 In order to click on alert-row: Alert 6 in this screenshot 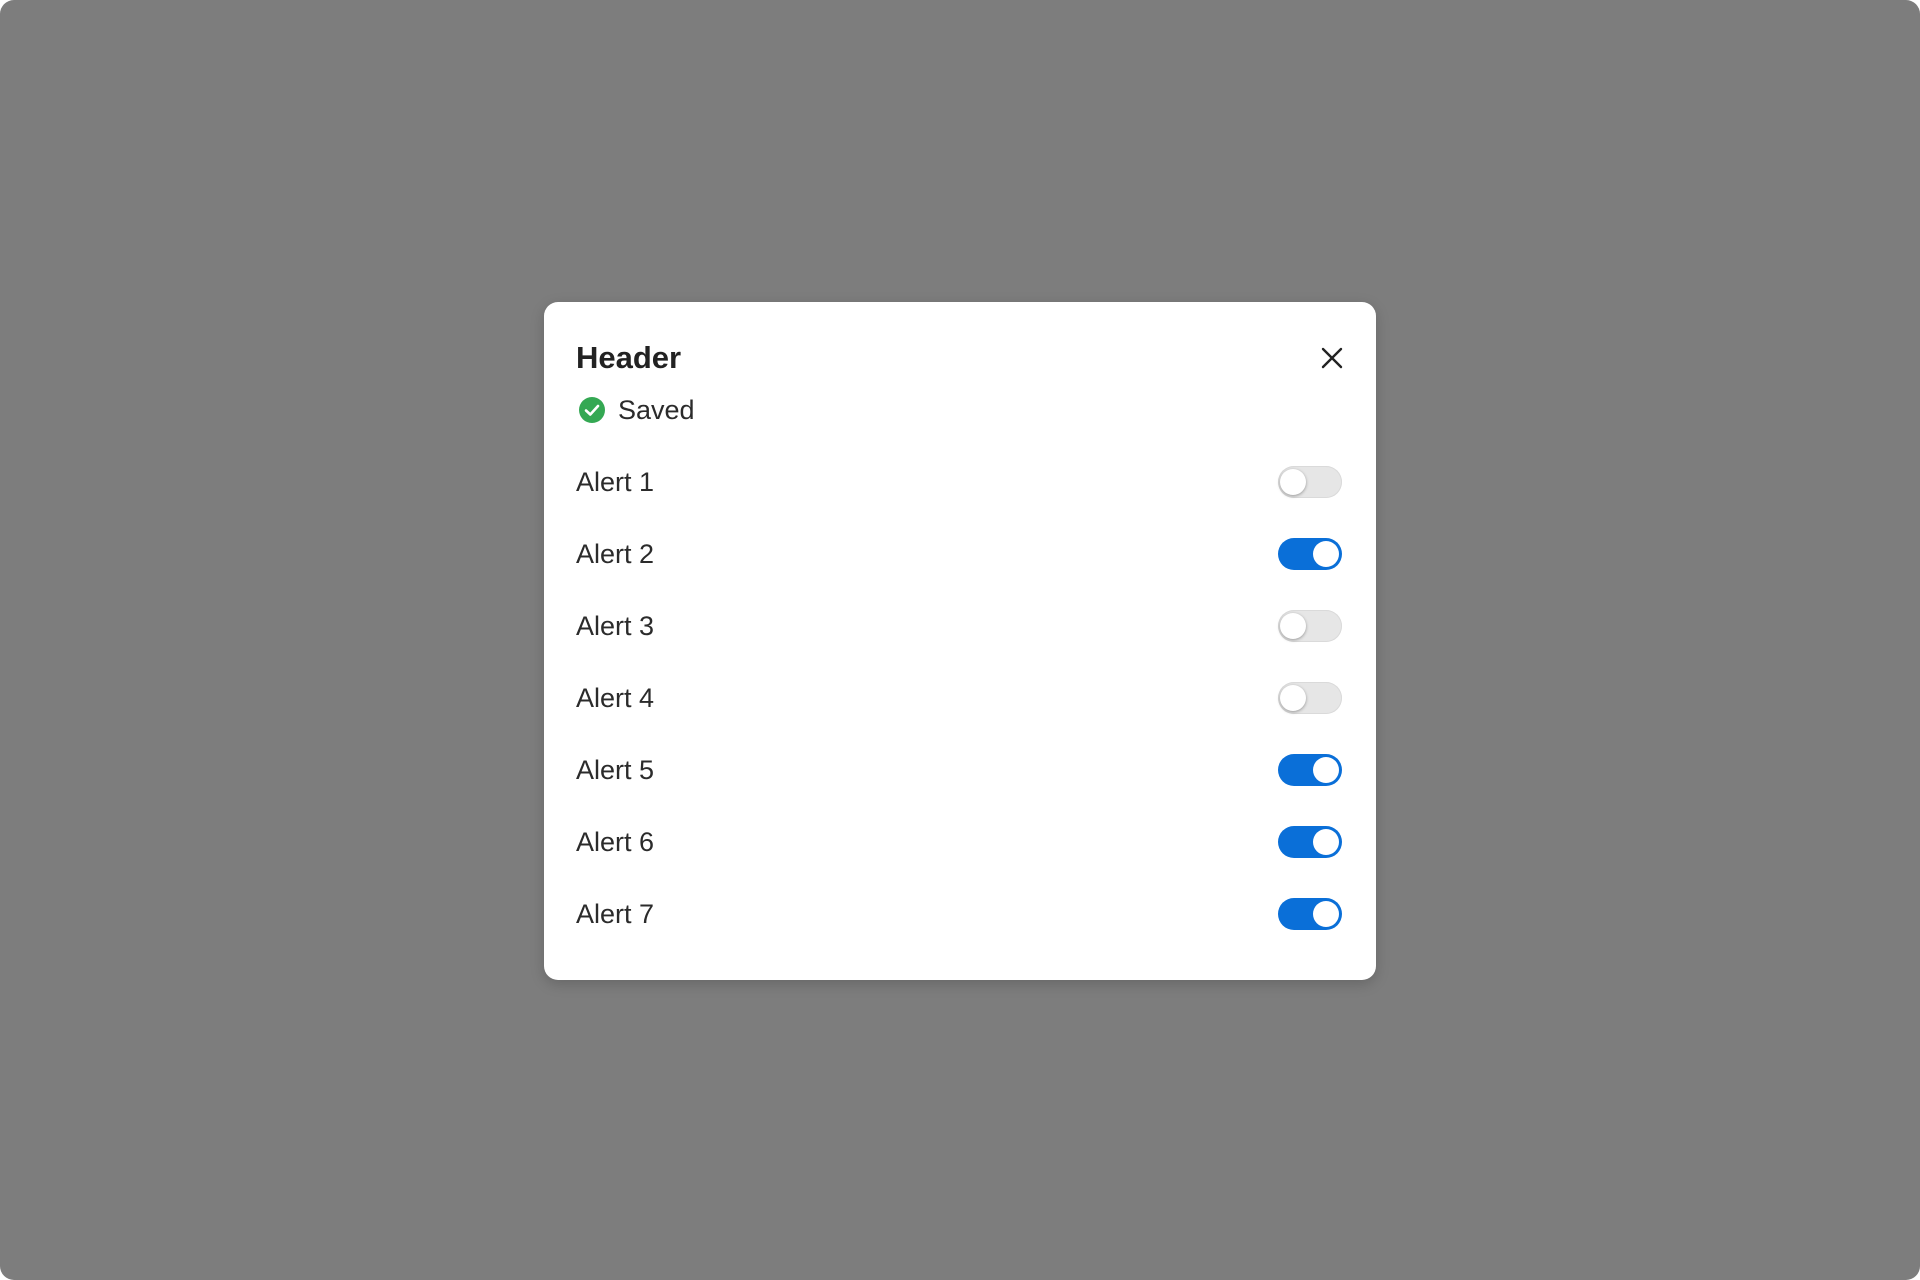, I will do `click(959, 842)`.